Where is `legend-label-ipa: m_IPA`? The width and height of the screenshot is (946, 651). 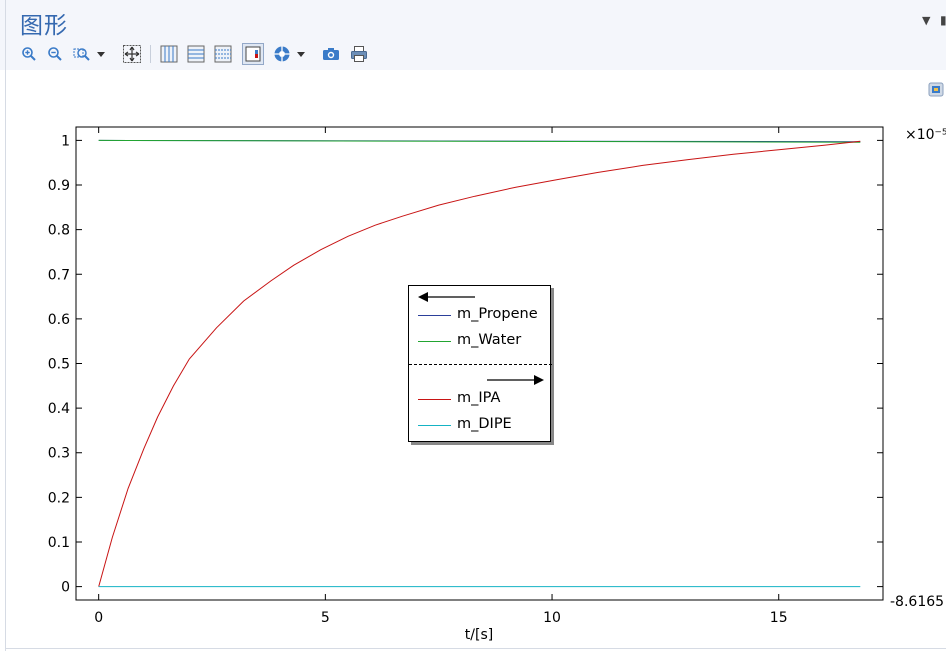
legend-label-ipa: m_IPA is located at coordinates (479, 398).